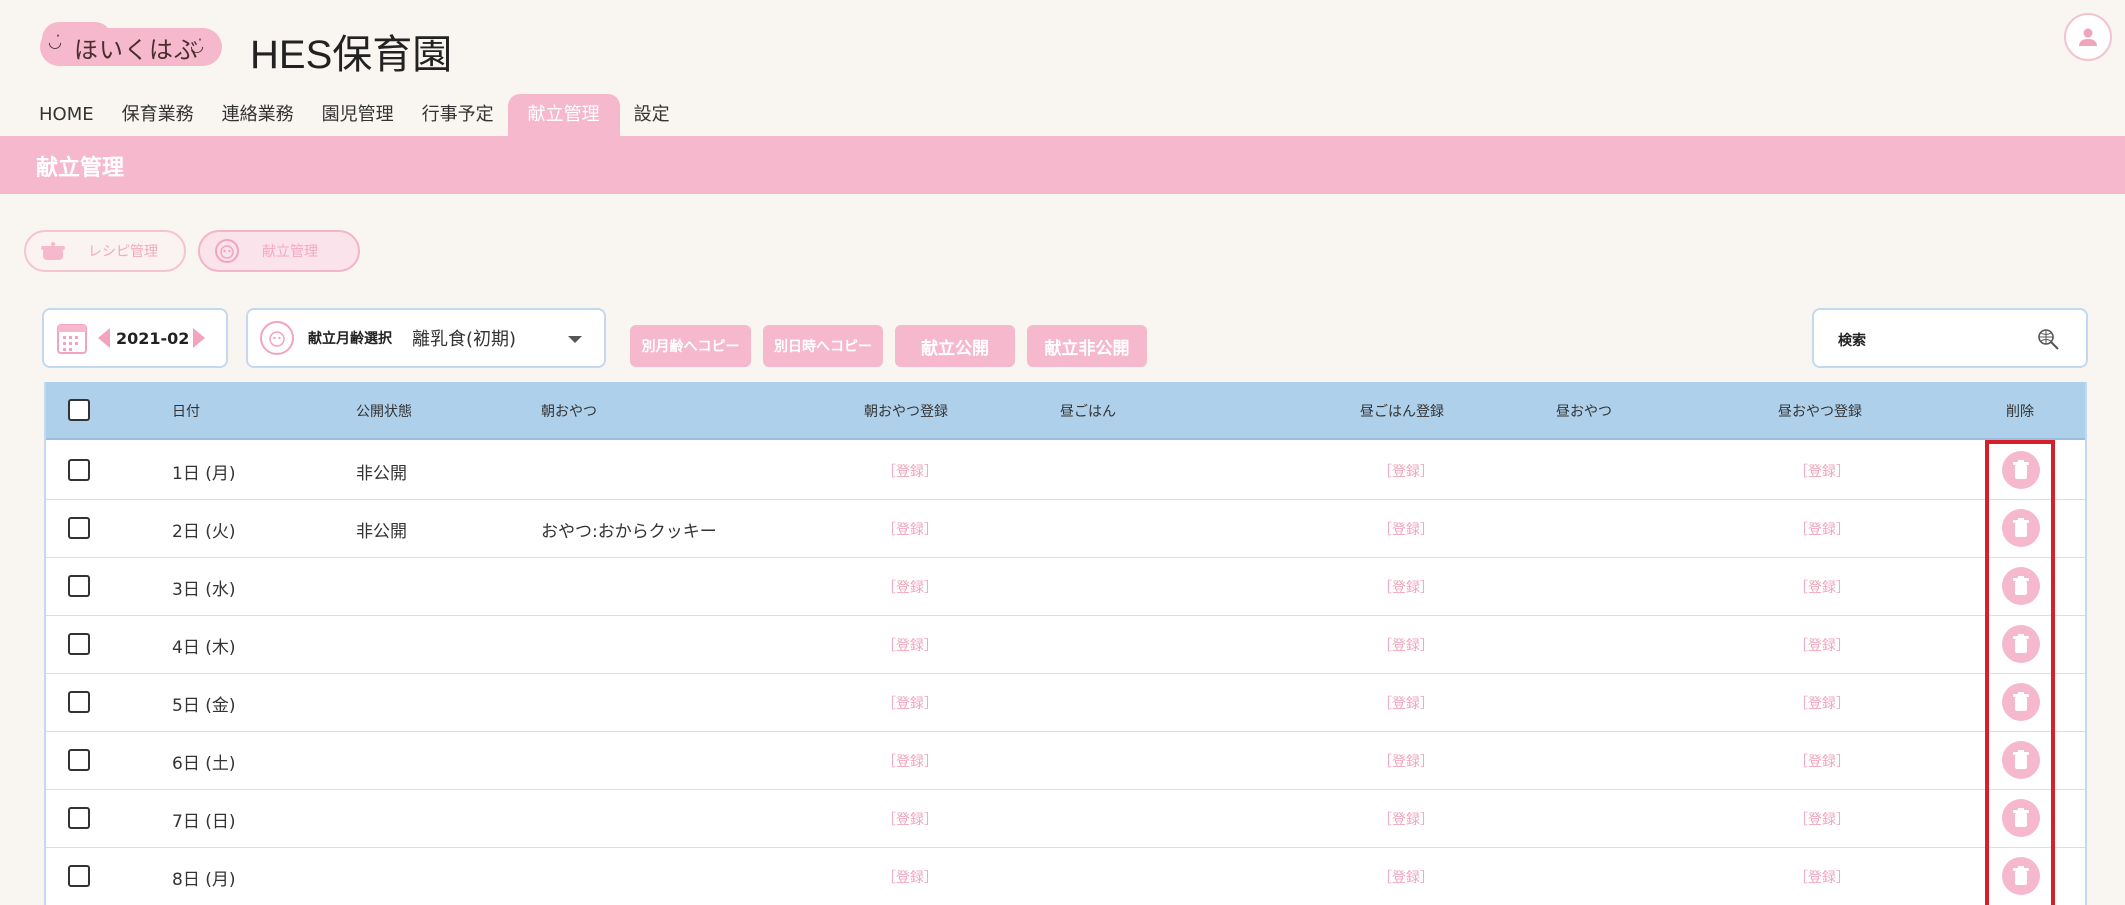 The width and height of the screenshot is (2125, 905). What do you see at coordinates (204, 474) in the screenshot?
I see `cell-date: 1日 (月)` at bounding box center [204, 474].